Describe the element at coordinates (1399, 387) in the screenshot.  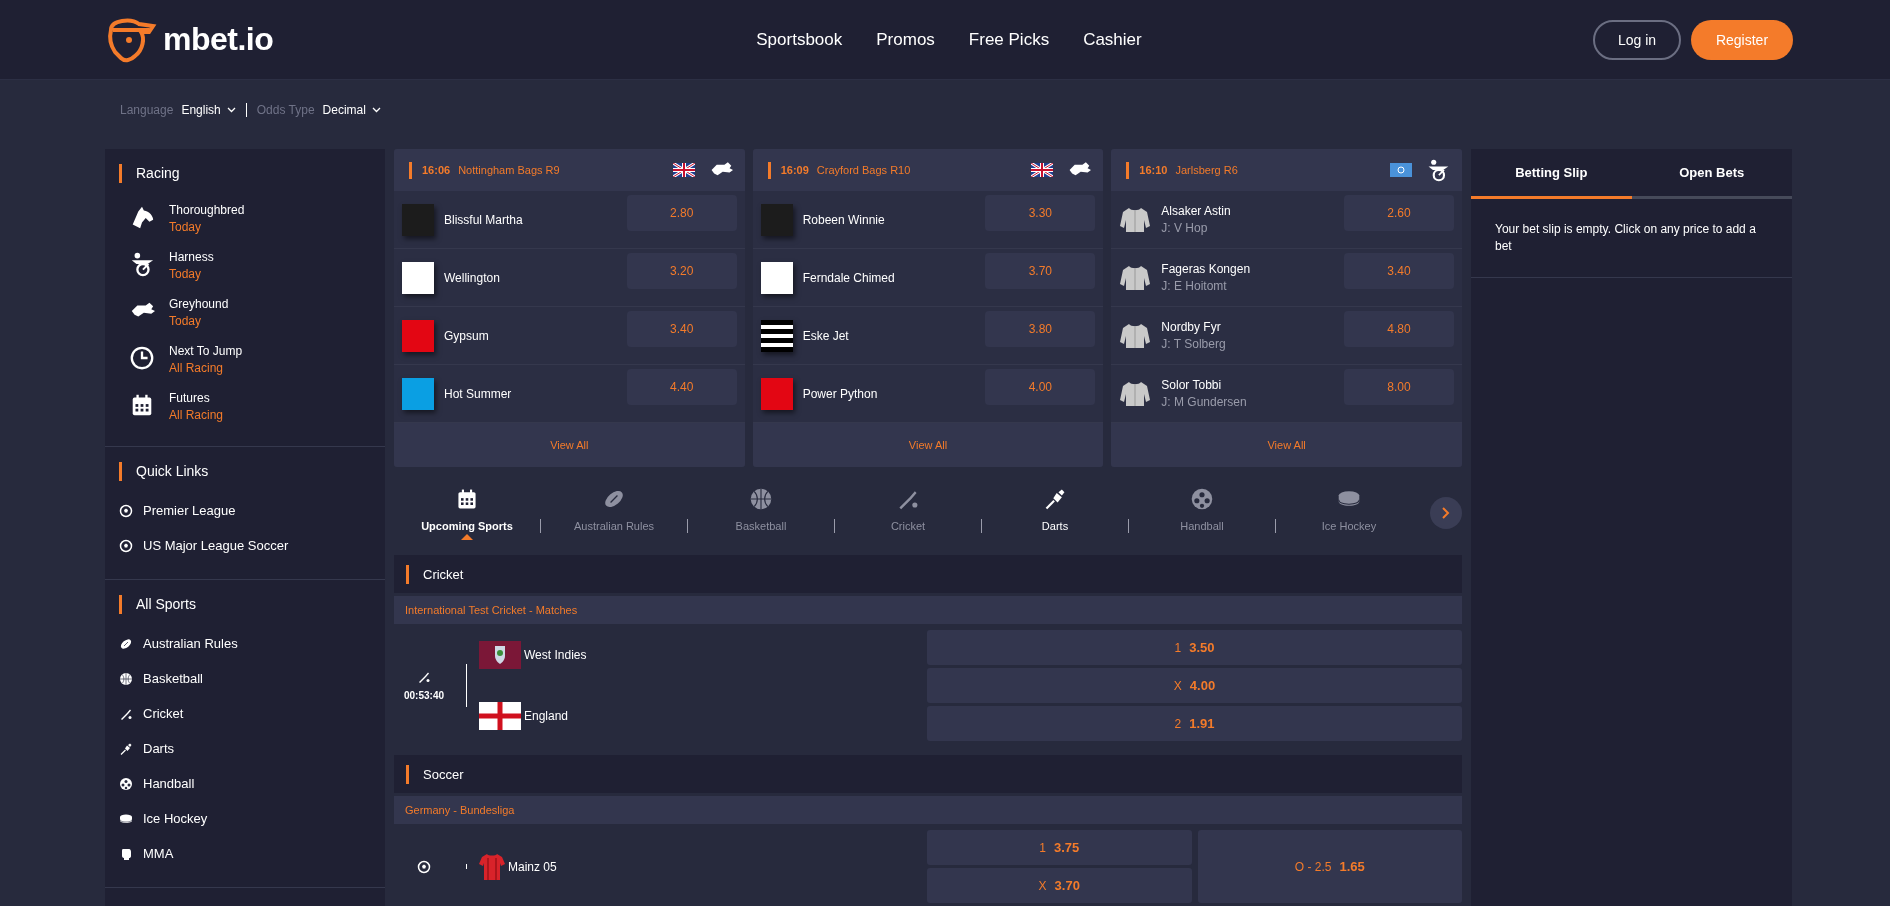
I see `odds-button: 8.00` at that location.